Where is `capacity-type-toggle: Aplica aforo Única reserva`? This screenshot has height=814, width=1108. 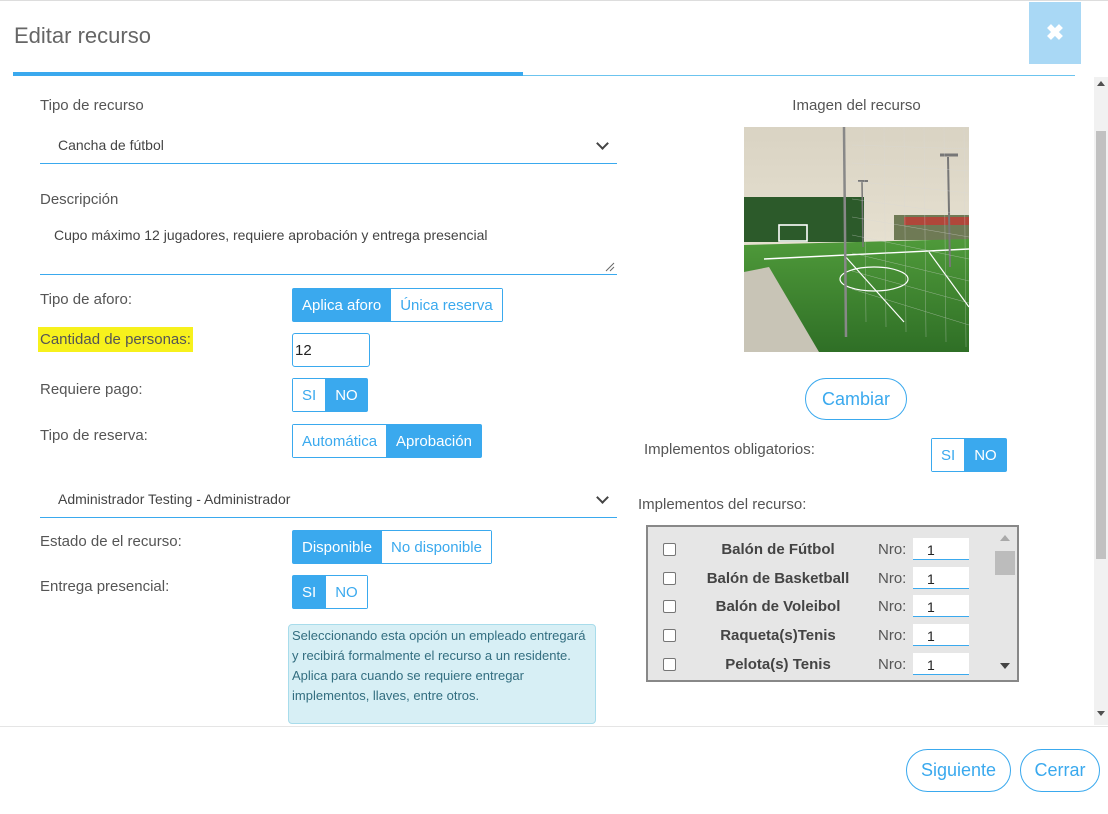 capacity-type-toggle: Aplica aforo Única reserva is located at coordinates (397, 305).